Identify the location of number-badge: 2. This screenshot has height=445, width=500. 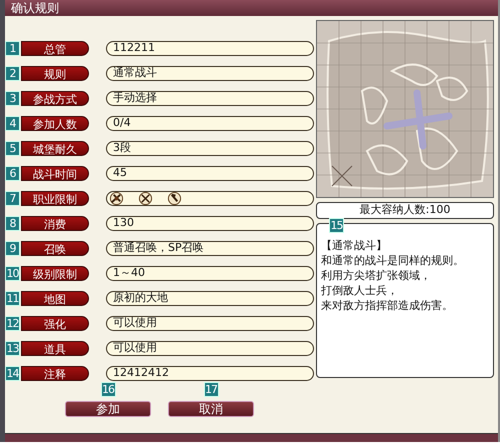
(12, 73).